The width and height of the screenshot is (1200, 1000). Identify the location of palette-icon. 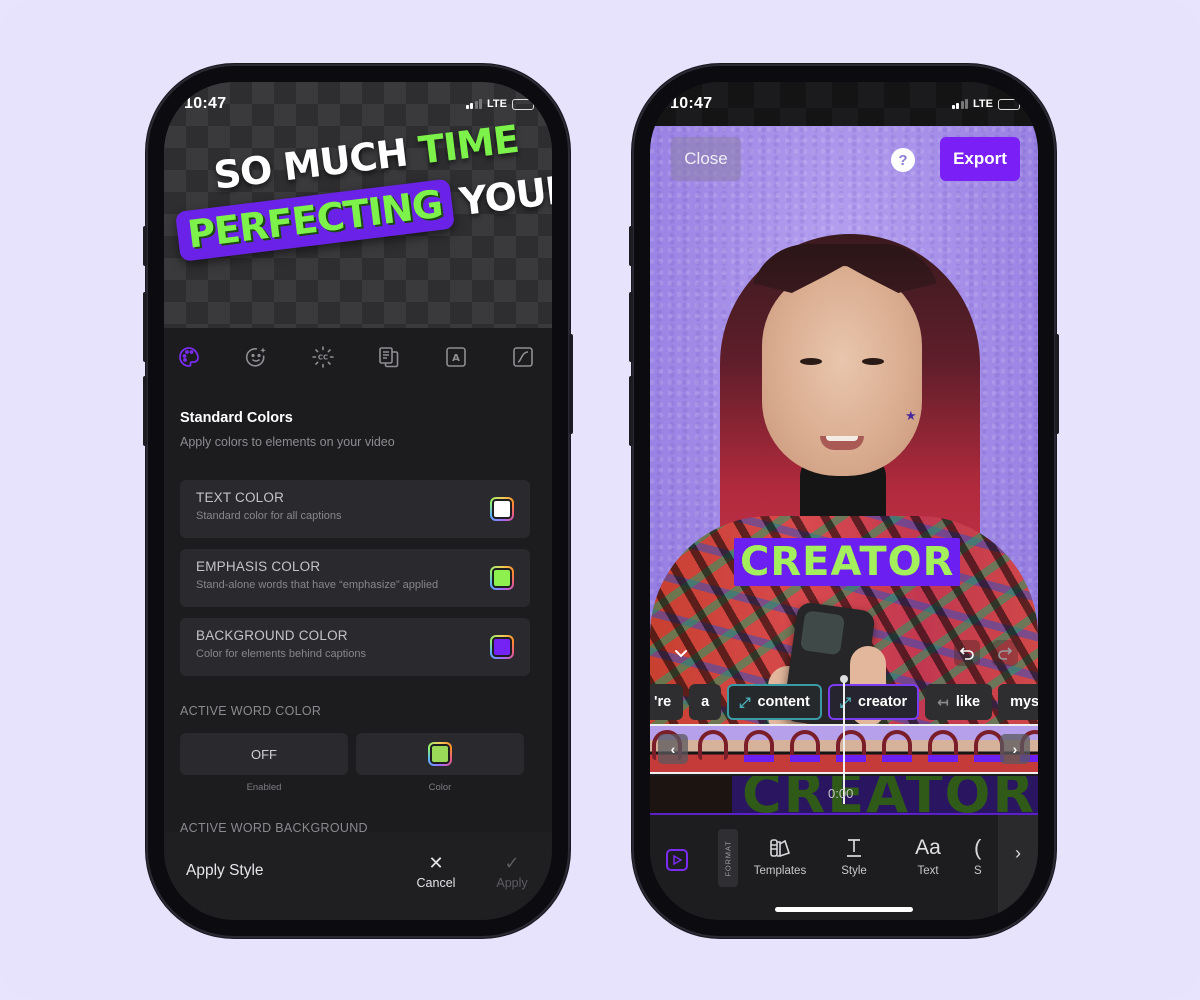
(189, 357).